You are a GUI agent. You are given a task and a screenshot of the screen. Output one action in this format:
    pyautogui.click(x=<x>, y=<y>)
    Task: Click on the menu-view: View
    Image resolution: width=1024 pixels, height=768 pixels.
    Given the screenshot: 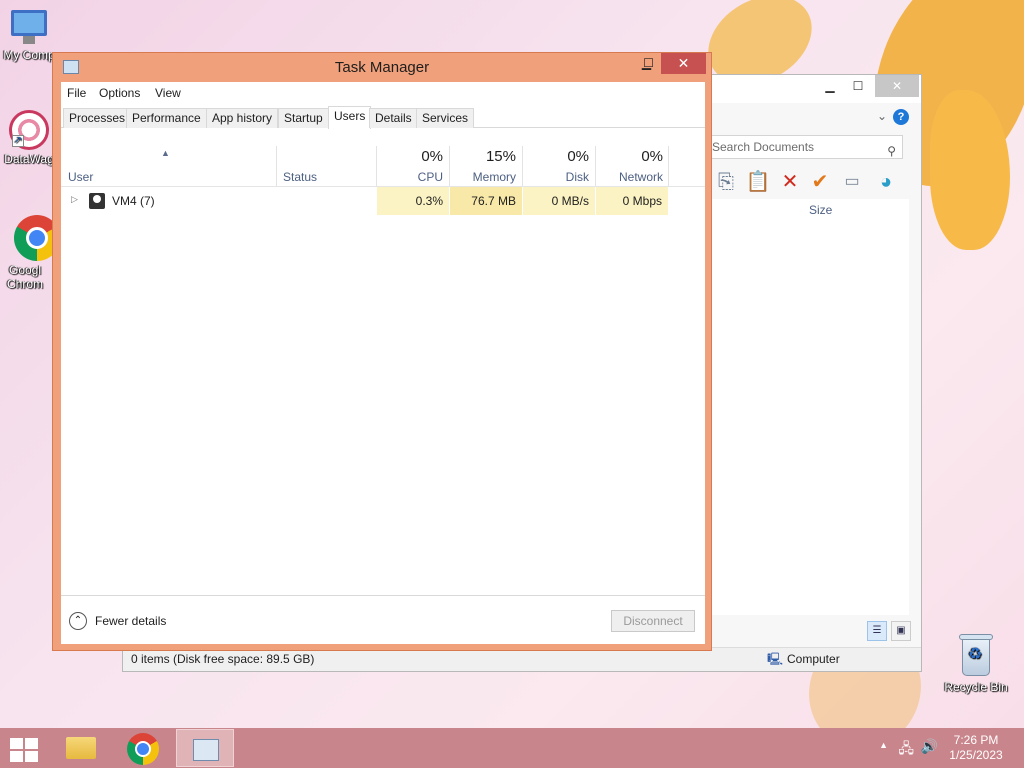 What is the action you would take?
    pyautogui.click(x=168, y=93)
    